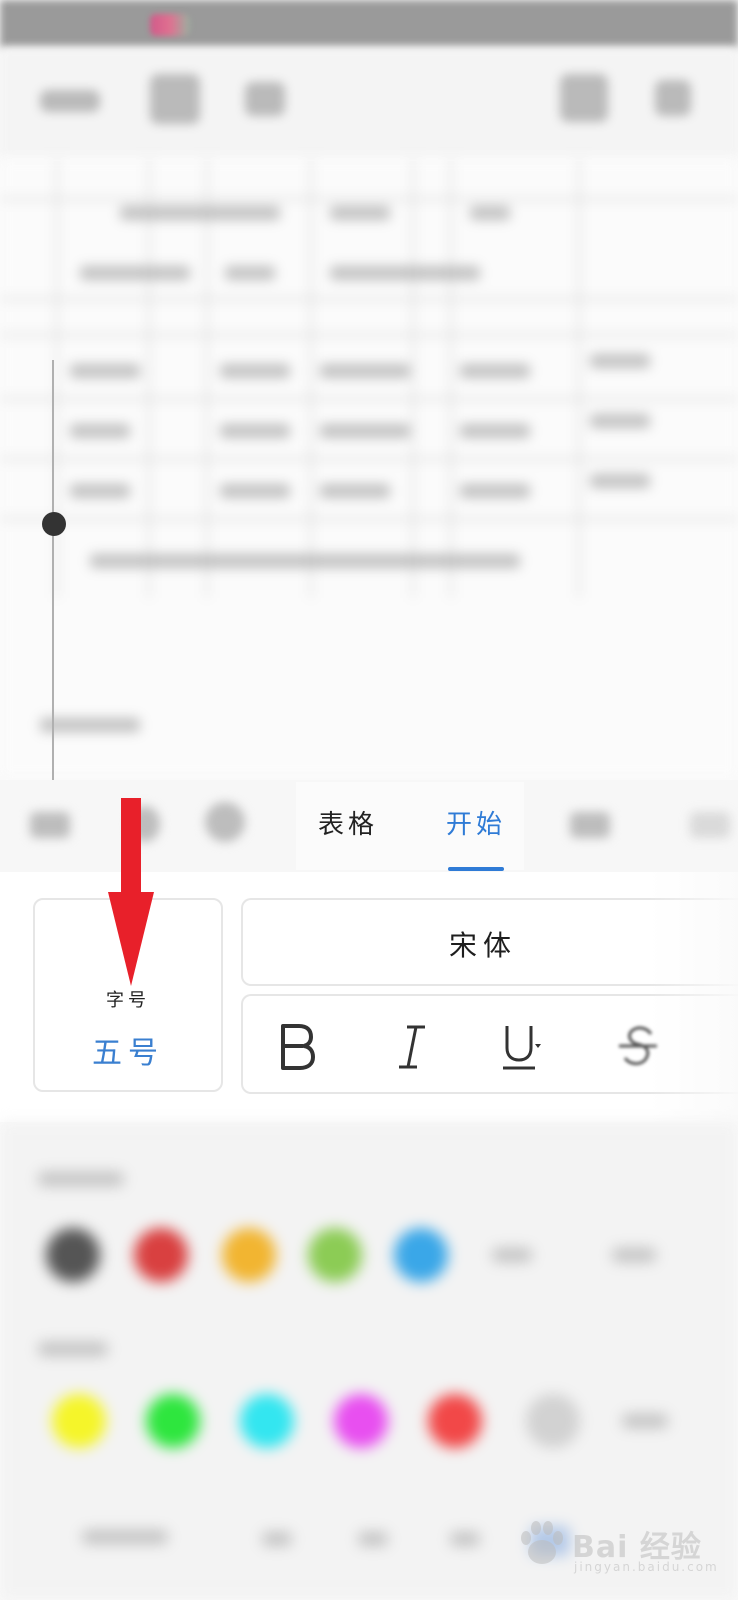  I want to click on status-bar, so click(369, 24).